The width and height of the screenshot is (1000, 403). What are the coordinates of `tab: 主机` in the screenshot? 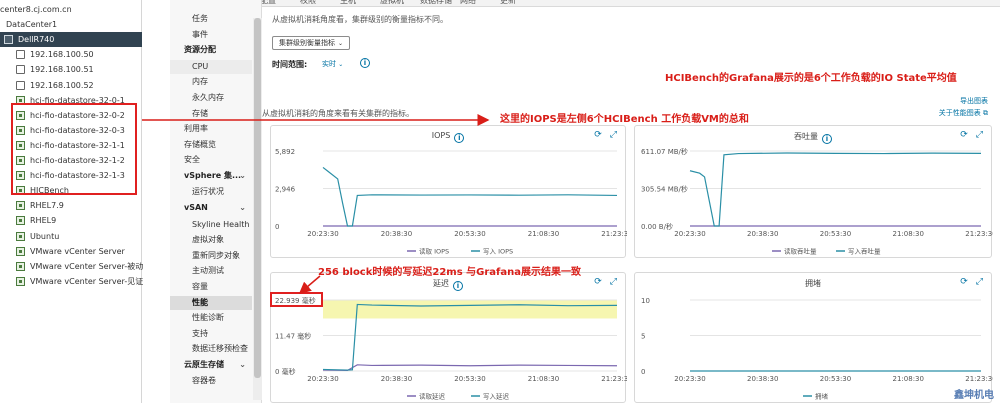 It's located at (348, 3).